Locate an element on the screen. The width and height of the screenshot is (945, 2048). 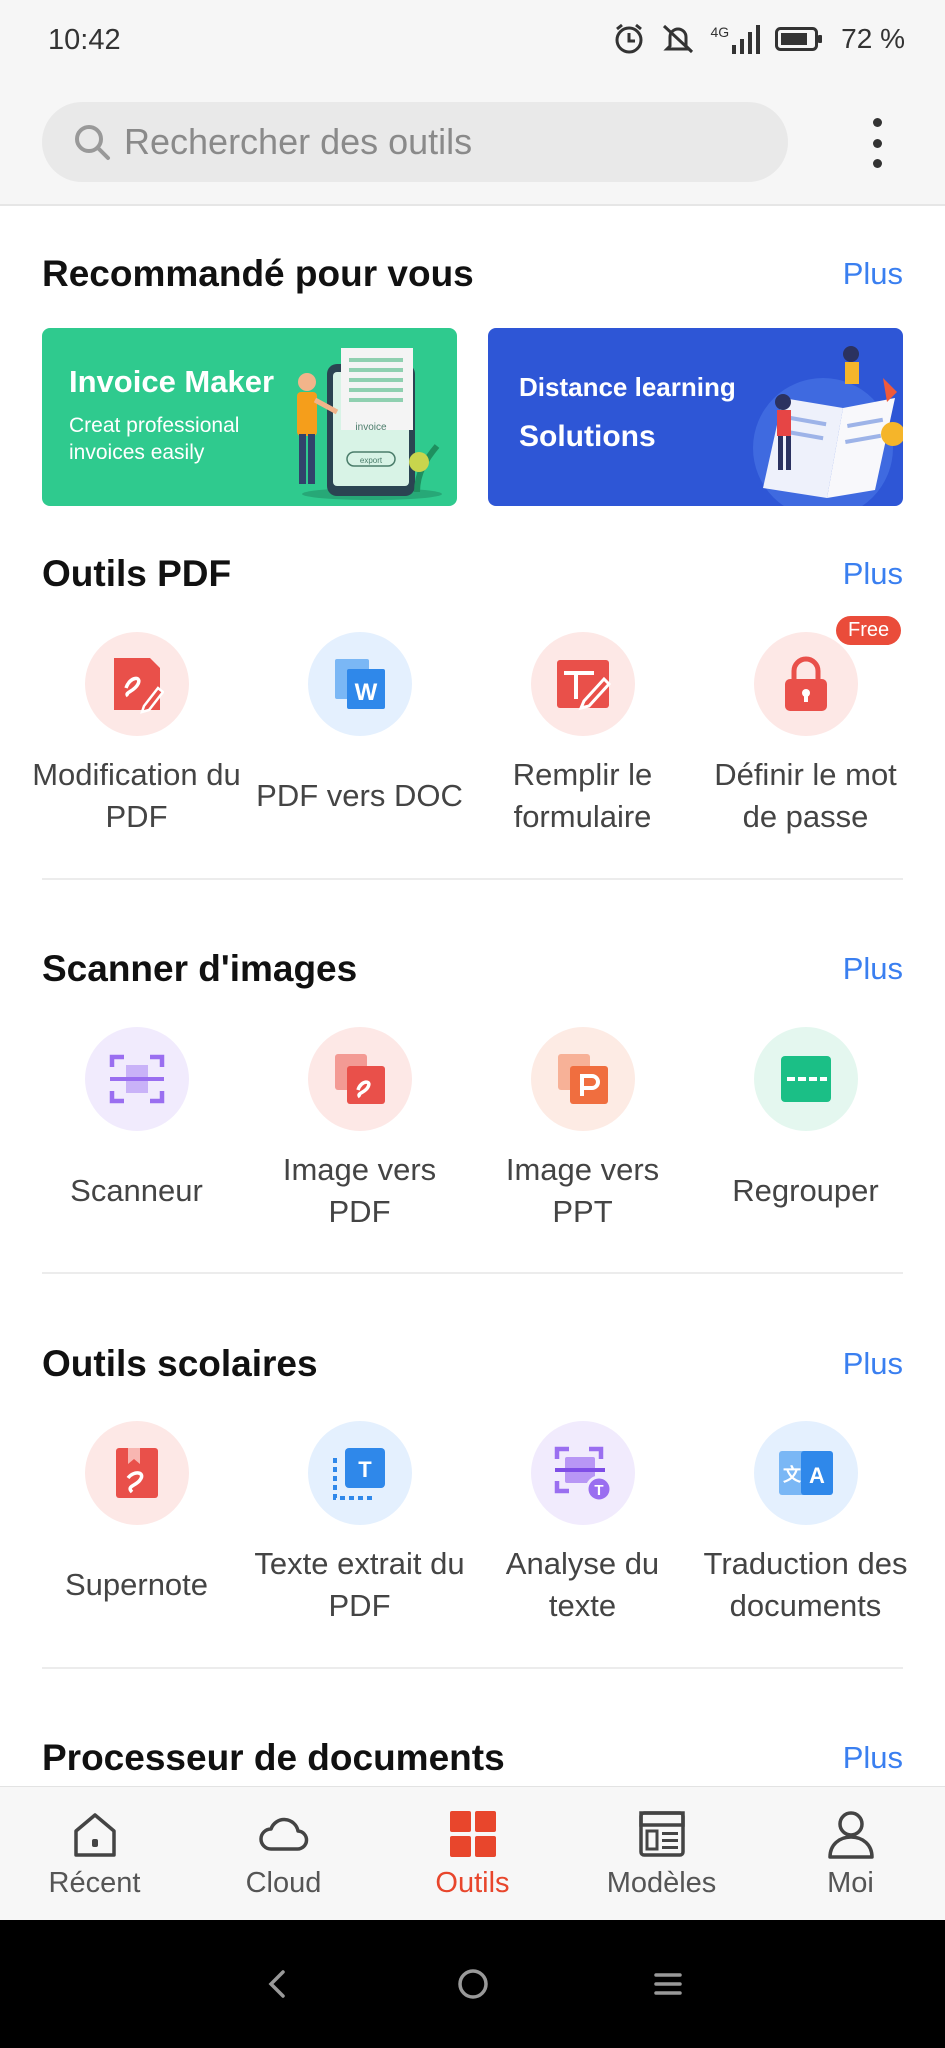
system-nav-bar is located at coordinates (472, 1984).